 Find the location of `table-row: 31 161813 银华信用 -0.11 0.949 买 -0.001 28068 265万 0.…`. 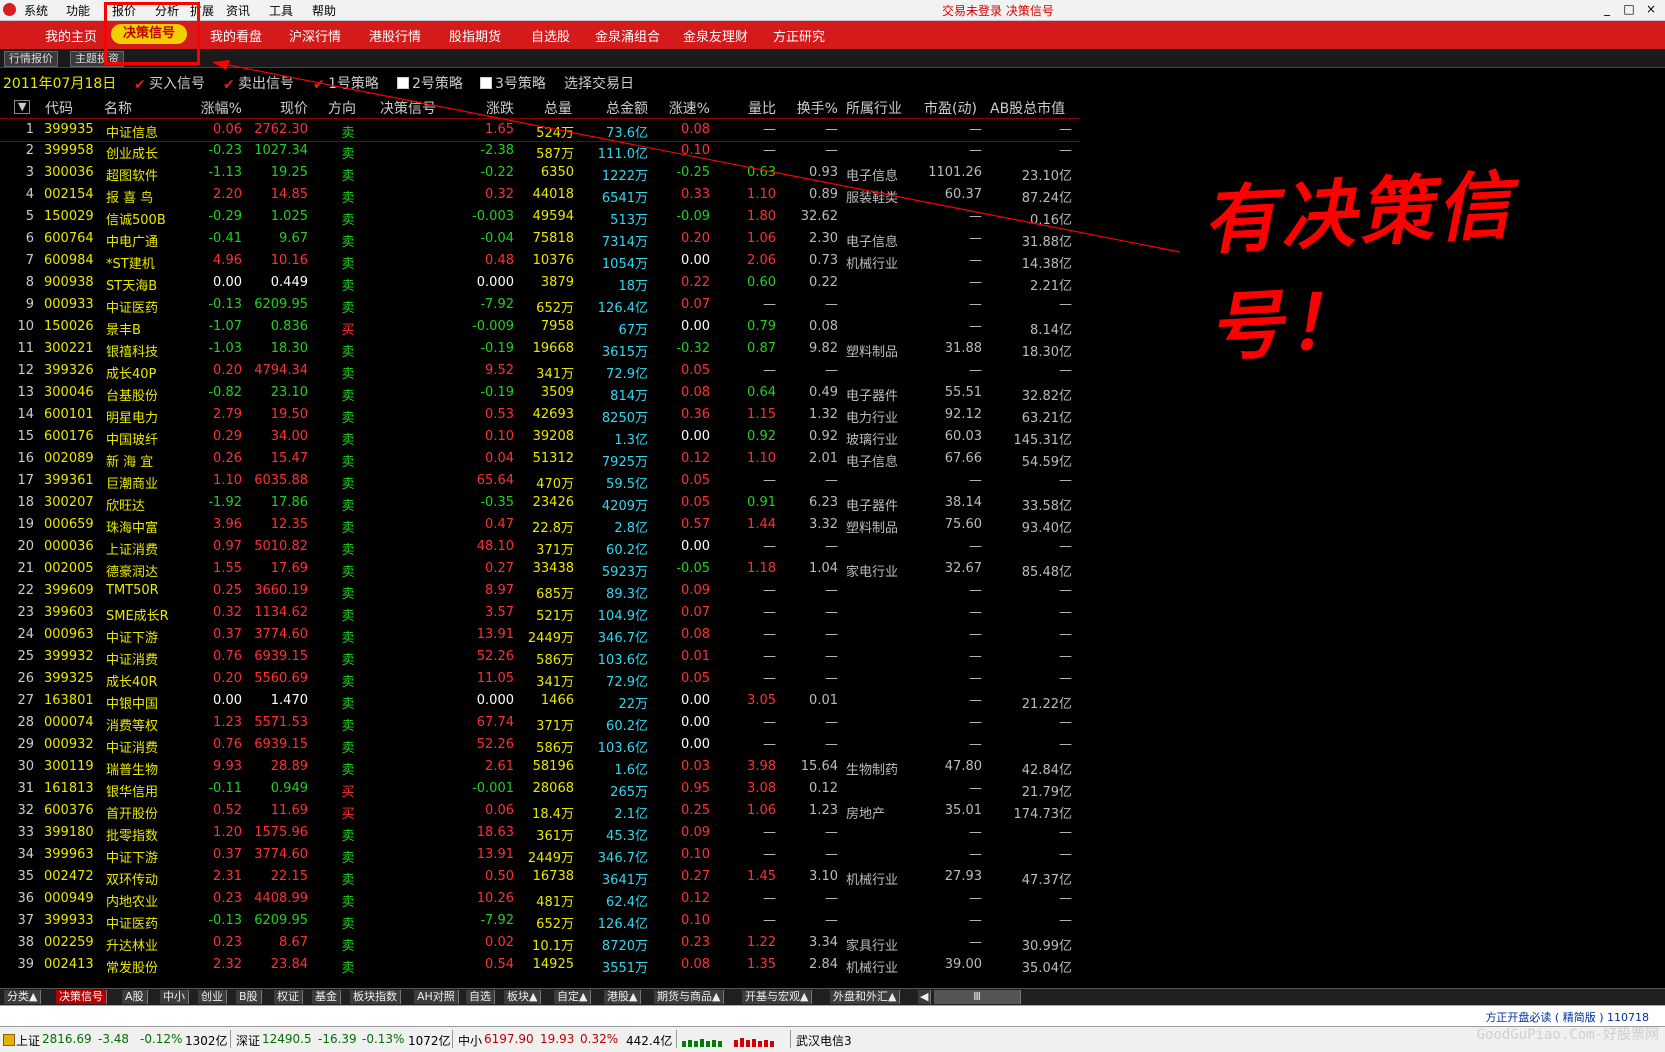

table-row: 31 161813 银华信用 -0.11 0.949 买 -0.001 28068 265万 0.… is located at coordinates (540, 789).